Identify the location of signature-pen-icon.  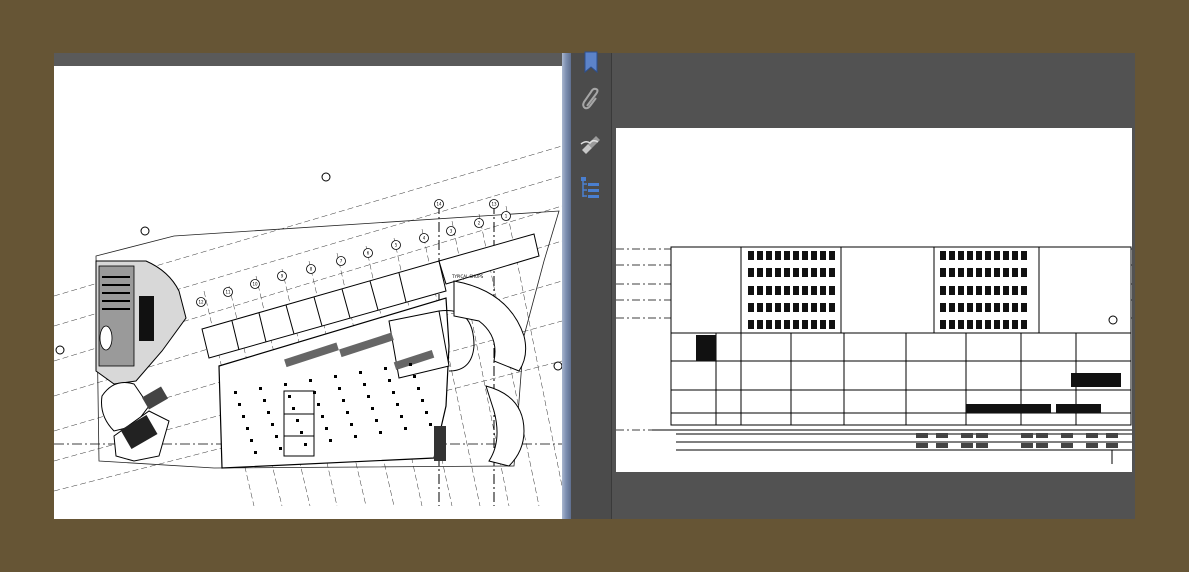
(591, 143).